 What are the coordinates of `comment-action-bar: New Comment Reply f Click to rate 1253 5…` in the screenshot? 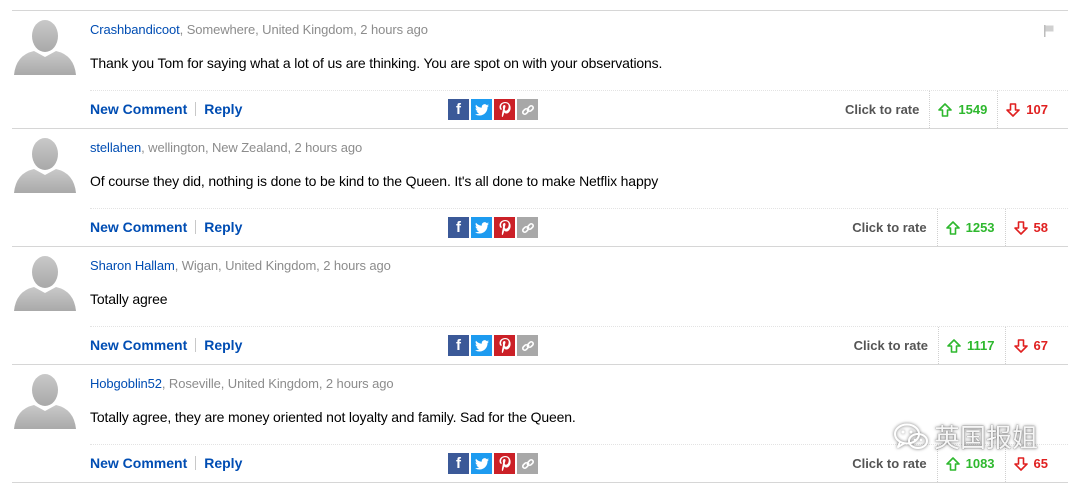 It's located at (579, 227).